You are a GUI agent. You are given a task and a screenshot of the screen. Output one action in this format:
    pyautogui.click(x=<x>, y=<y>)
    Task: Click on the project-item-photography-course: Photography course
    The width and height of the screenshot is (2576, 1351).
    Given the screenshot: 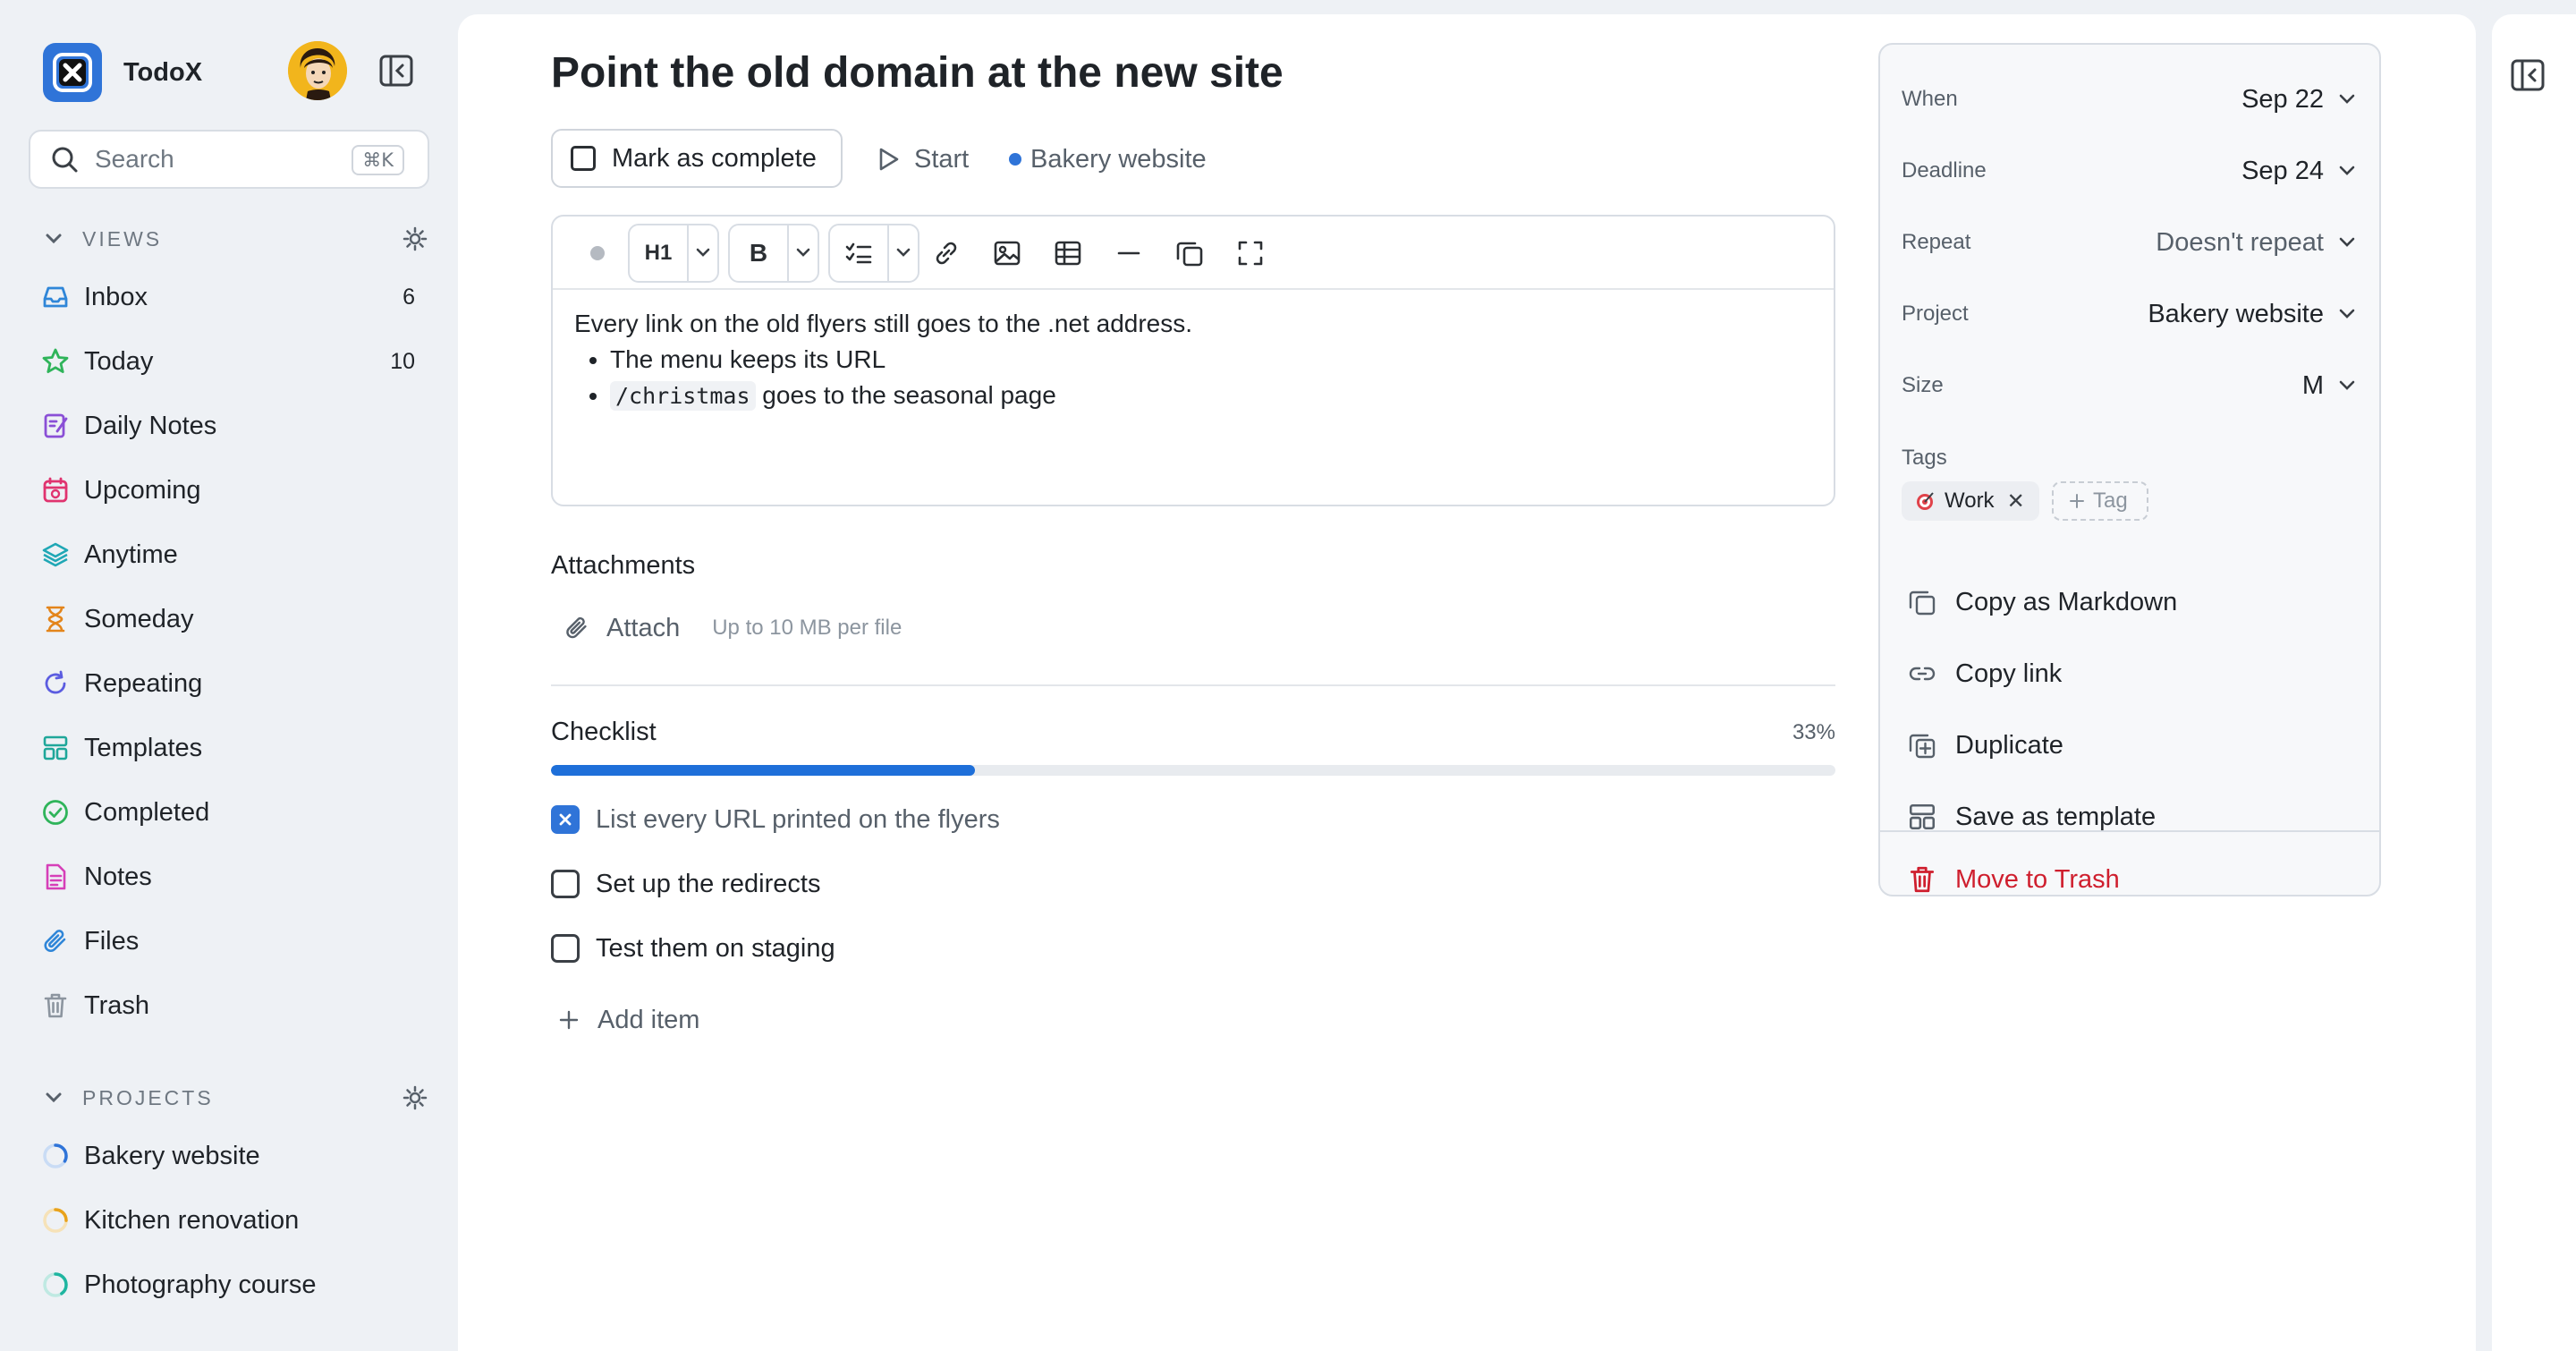 What is the action you would take?
    pyautogui.click(x=231, y=1285)
    